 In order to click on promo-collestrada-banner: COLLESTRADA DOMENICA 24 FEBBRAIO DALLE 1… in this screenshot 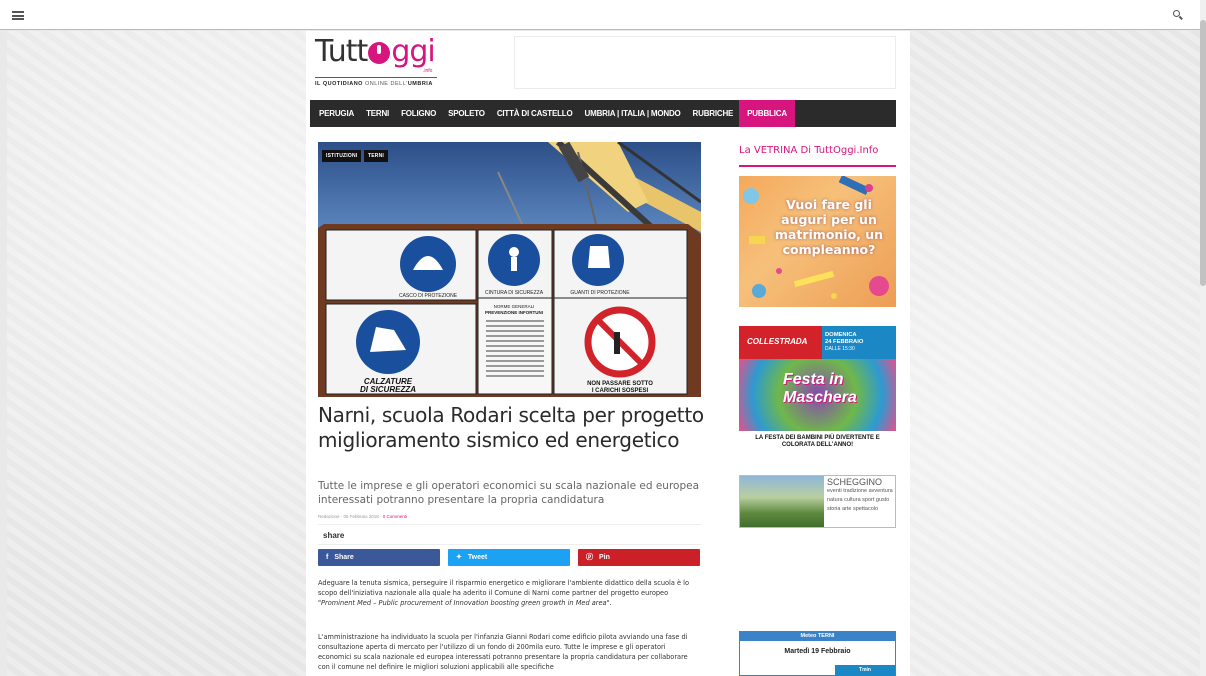, I will do `click(817, 394)`.